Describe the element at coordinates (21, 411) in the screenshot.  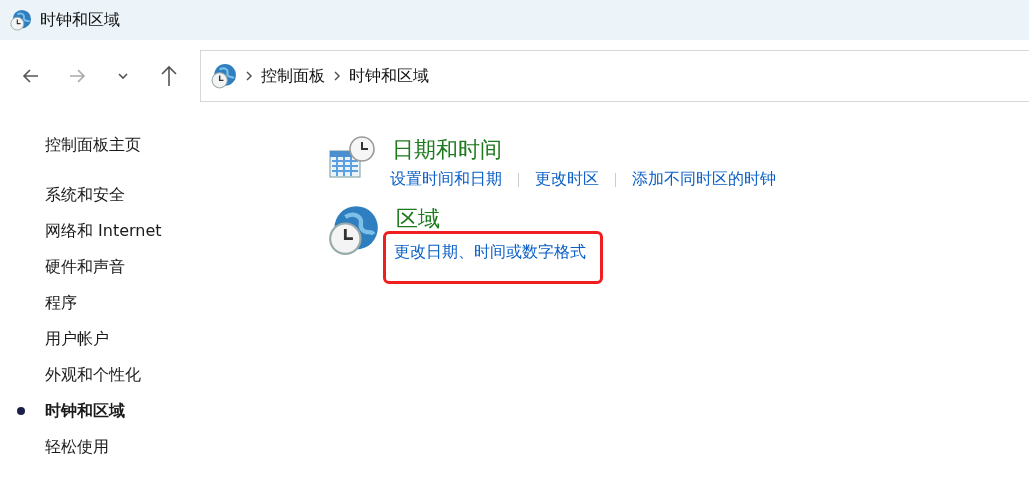
I see `bullet-icon` at that location.